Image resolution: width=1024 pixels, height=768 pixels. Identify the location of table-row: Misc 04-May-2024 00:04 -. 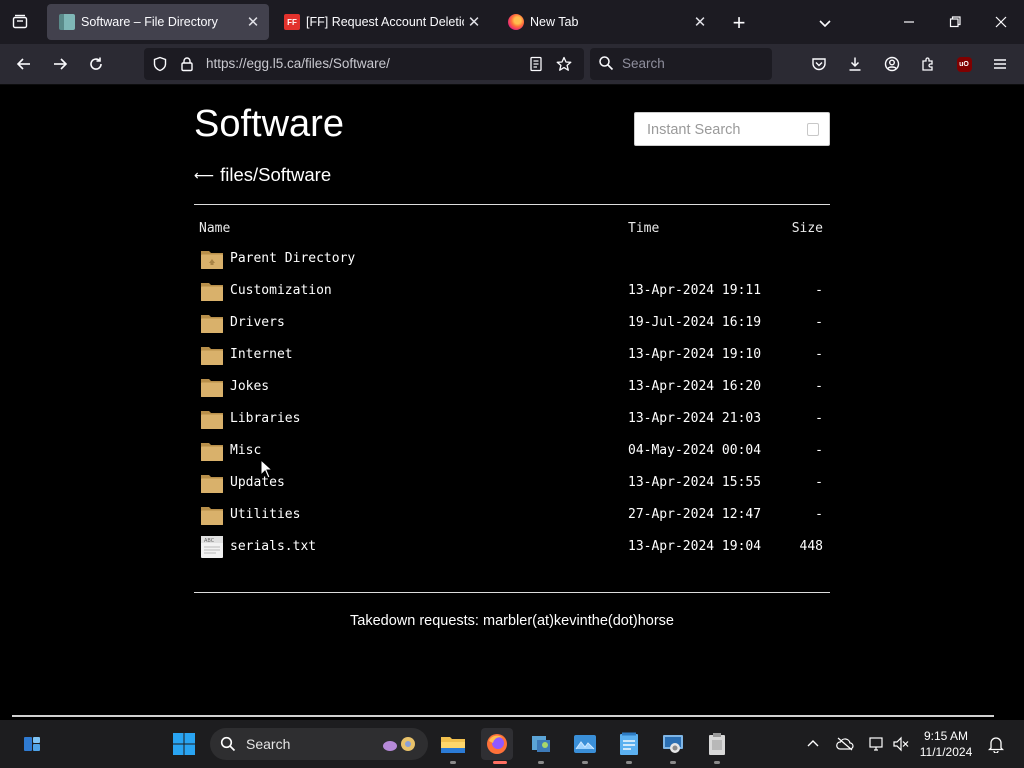
(512, 451).